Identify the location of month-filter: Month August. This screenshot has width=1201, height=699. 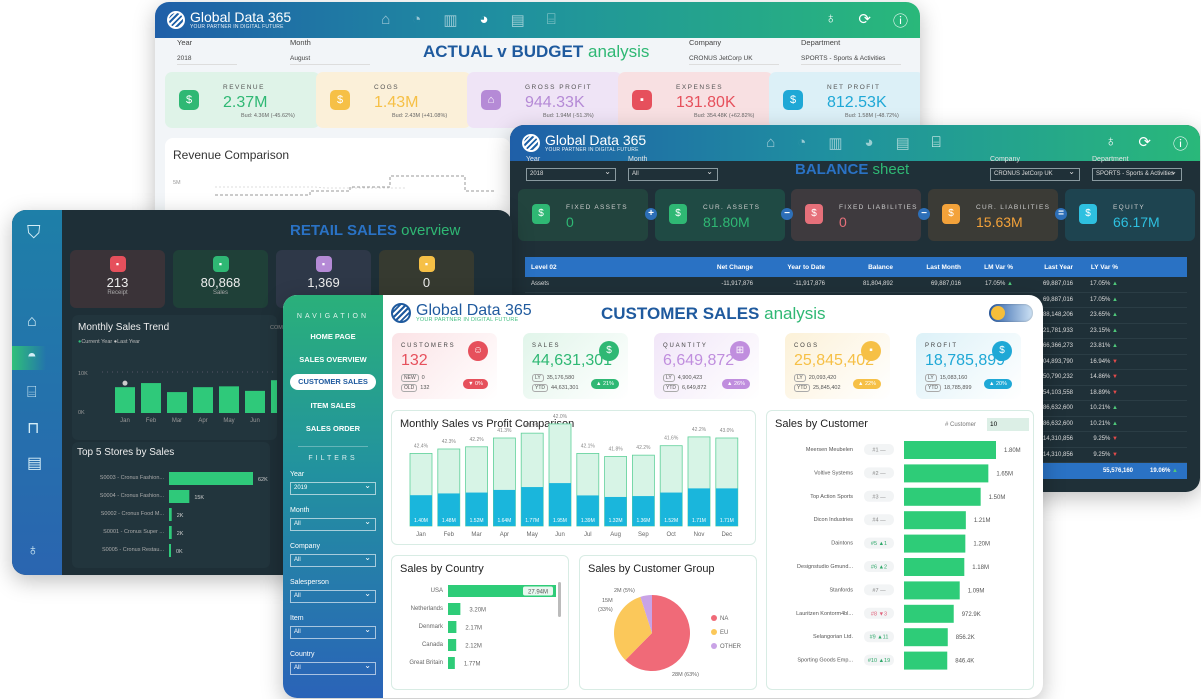
(330, 51).